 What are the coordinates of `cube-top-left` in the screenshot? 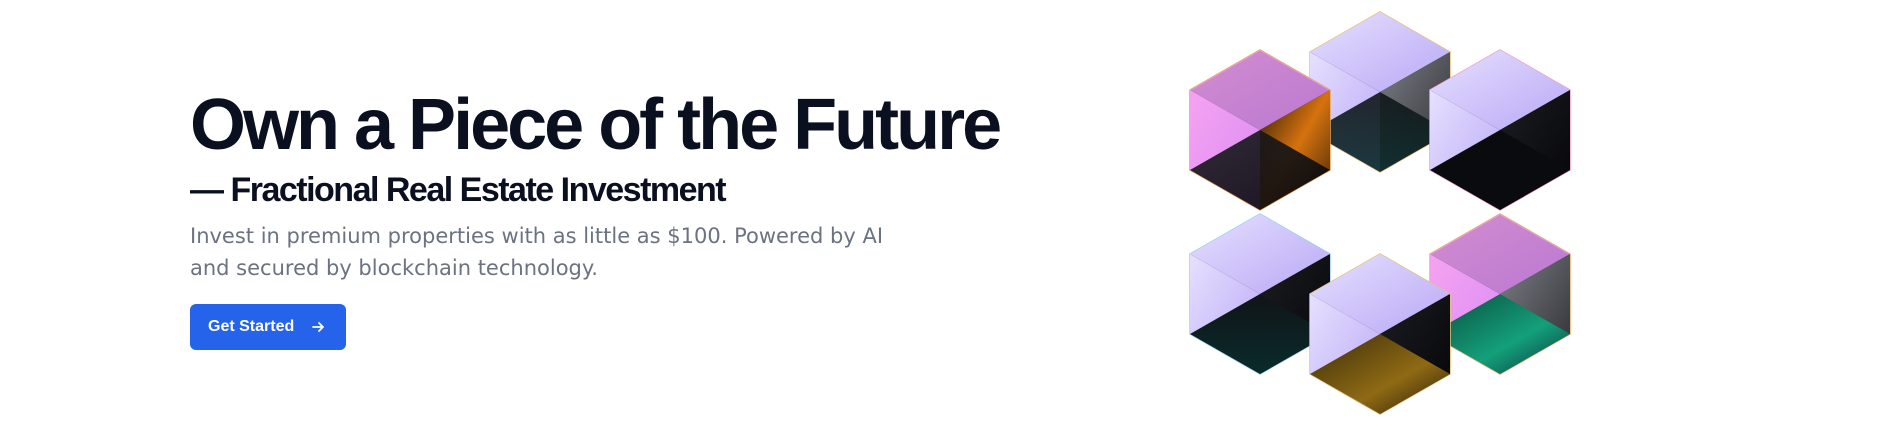 It's located at (1260, 130).